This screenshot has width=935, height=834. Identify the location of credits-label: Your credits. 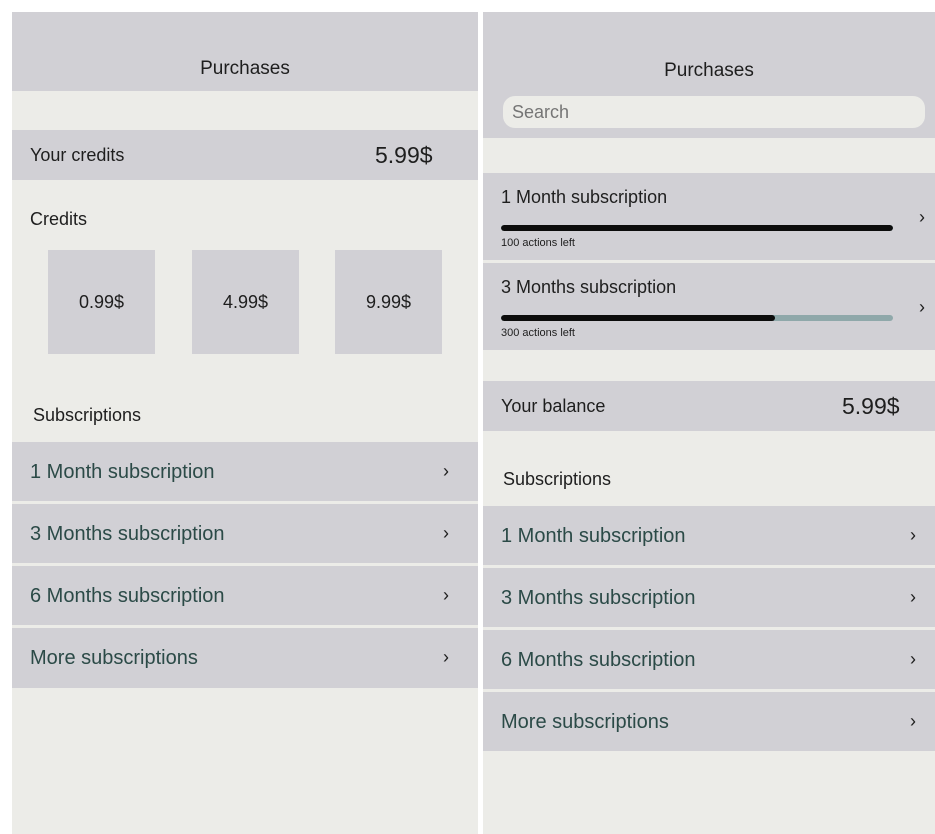
(77, 155).